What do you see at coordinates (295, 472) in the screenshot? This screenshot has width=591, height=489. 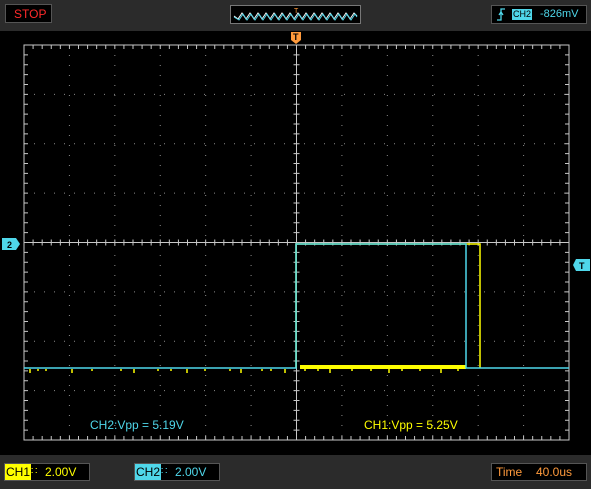 I see `bottom-status-bar: CH1 ∷ 2.00V CH2 ∷ 2.00V Time 40.0us` at bounding box center [295, 472].